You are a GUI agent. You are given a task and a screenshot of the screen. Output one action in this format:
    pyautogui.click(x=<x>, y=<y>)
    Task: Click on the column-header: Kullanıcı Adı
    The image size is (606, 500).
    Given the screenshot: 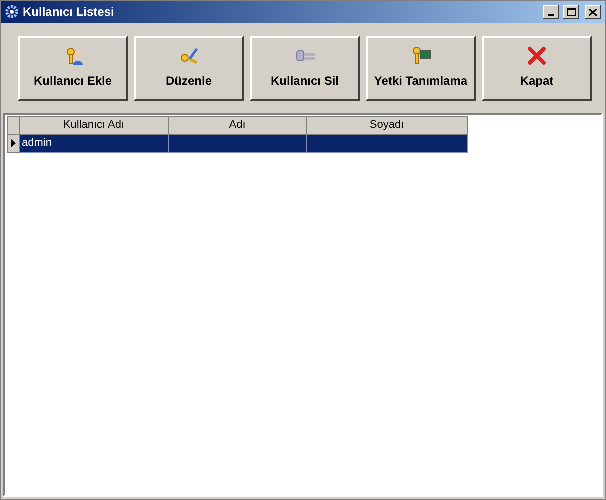 What is the action you would take?
    pyautogui.click(x=94, y=125)
    